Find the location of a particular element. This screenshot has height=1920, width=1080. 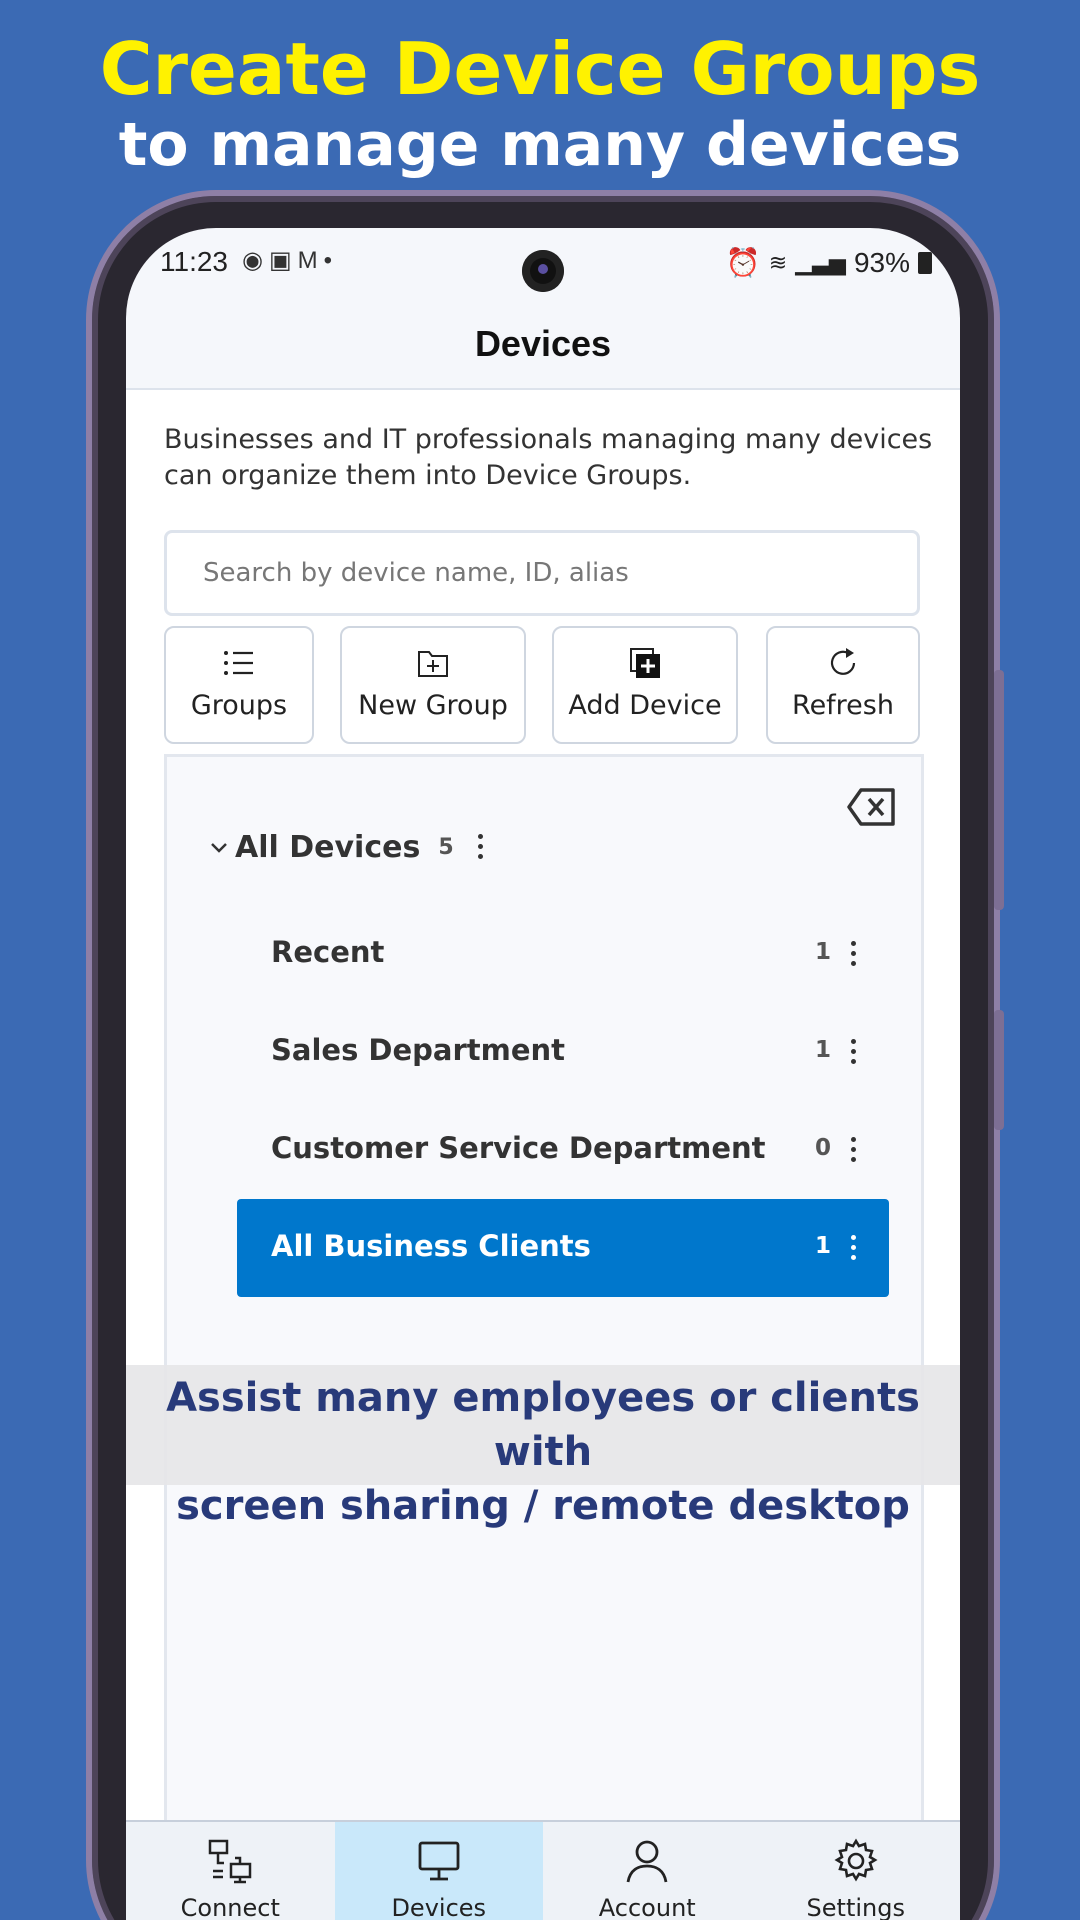

group-item-customer-service: Customer Service Department 0 is located at coordinates (563, 1150).